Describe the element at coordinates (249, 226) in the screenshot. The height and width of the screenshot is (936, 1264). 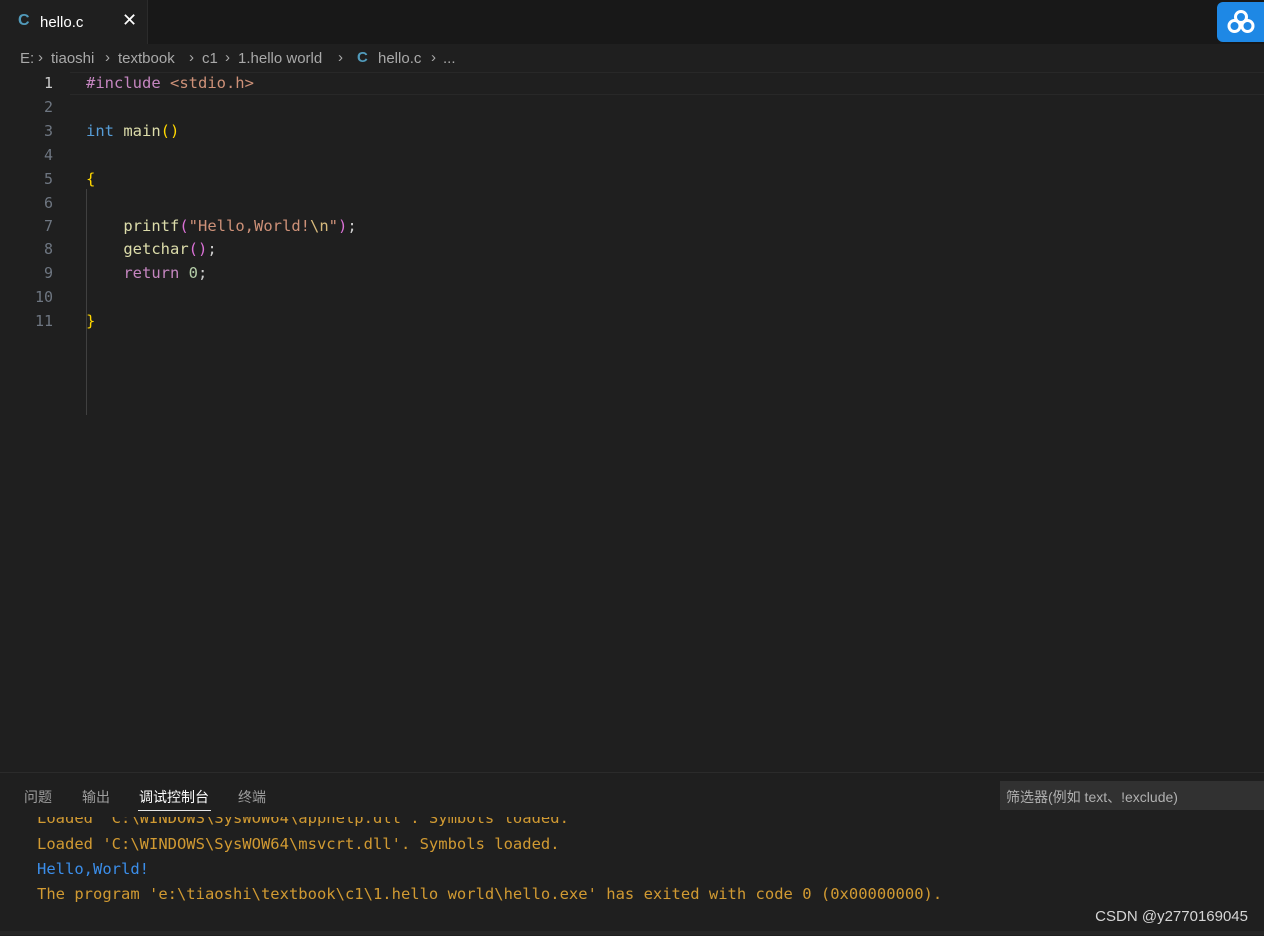
I see `token-string: "Hello,World!` at that location.